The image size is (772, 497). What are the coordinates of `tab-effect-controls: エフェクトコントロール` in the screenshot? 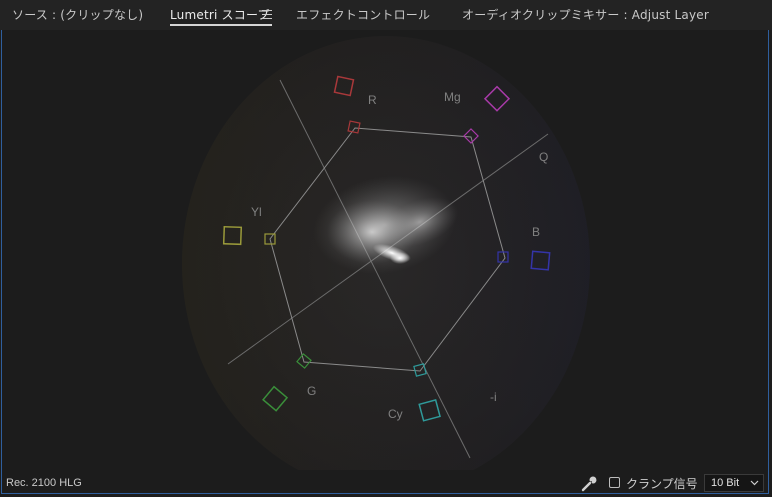 It's located at (363, 14).